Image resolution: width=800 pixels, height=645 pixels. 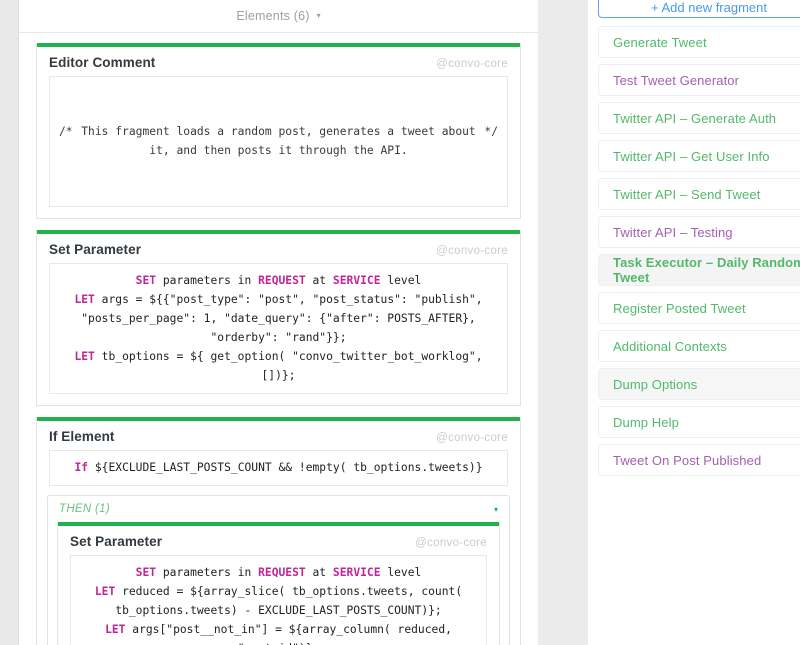 I want to click on fragment-item-twitter-api-send-tweet: Twitter API – Send Tweet, so click(x=699, y=194).